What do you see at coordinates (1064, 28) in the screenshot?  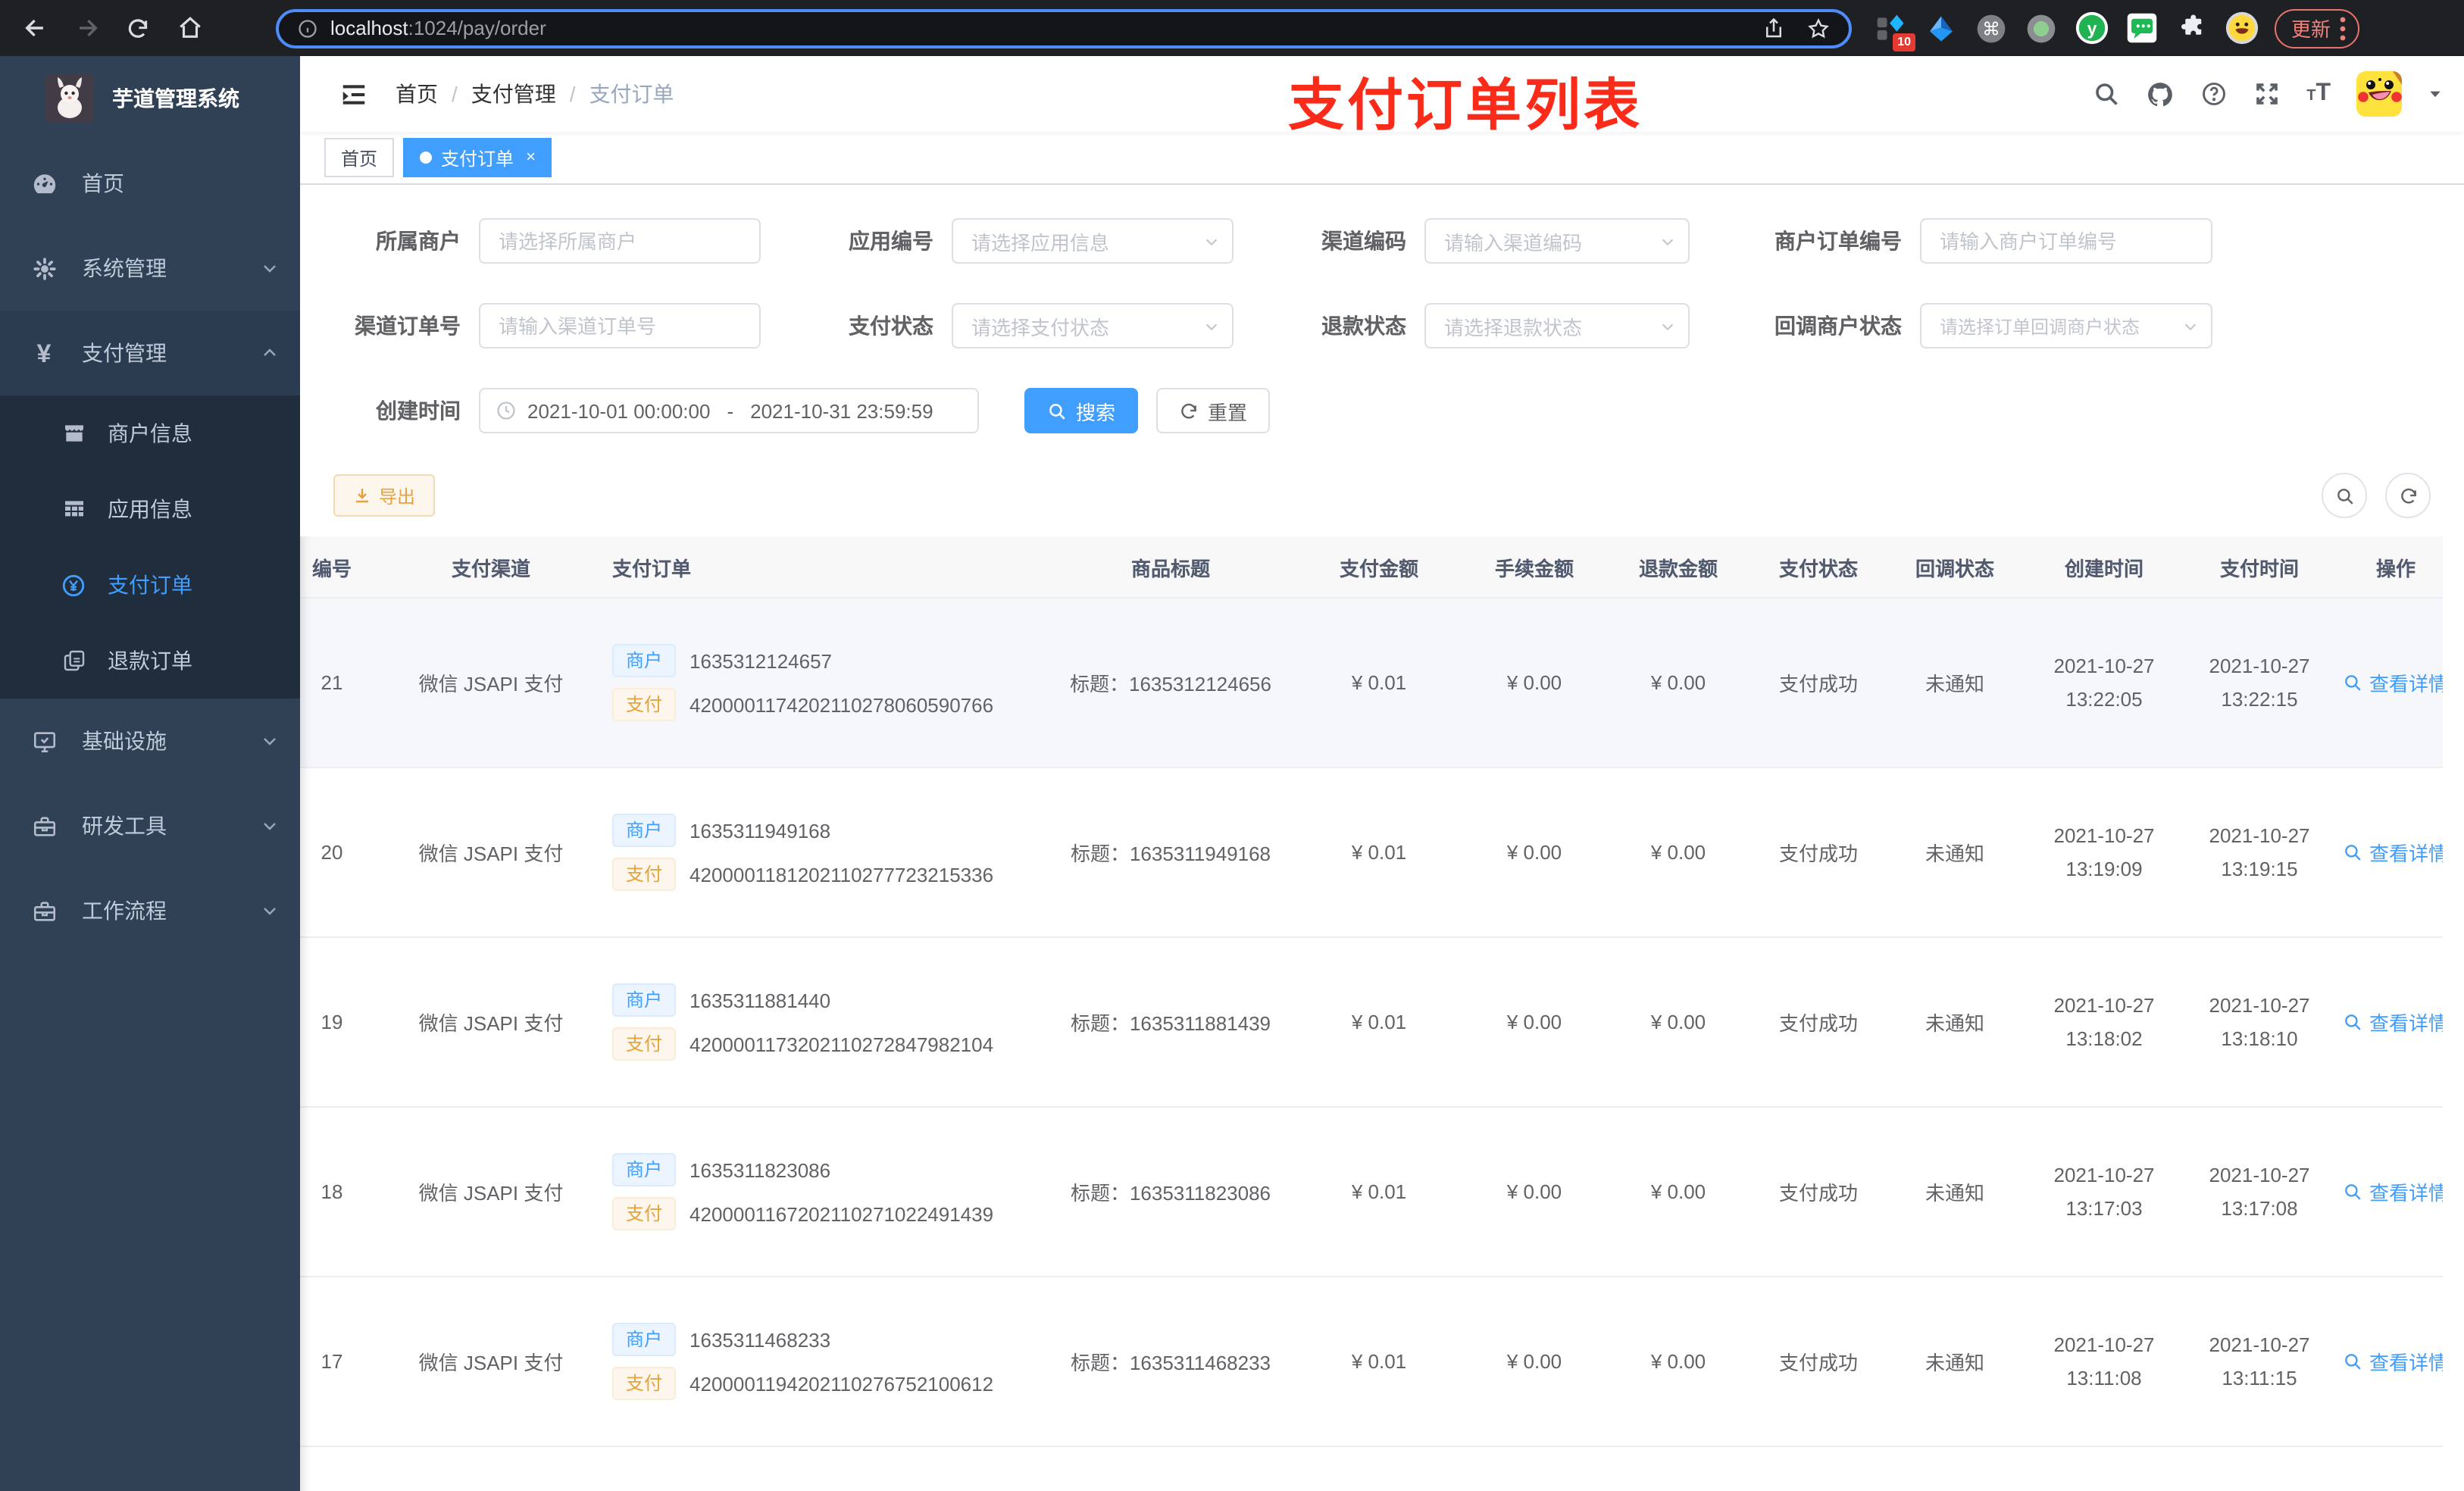 I see `address-bar: localhost:1024/pay/order` at bounding box center [1064, 28].